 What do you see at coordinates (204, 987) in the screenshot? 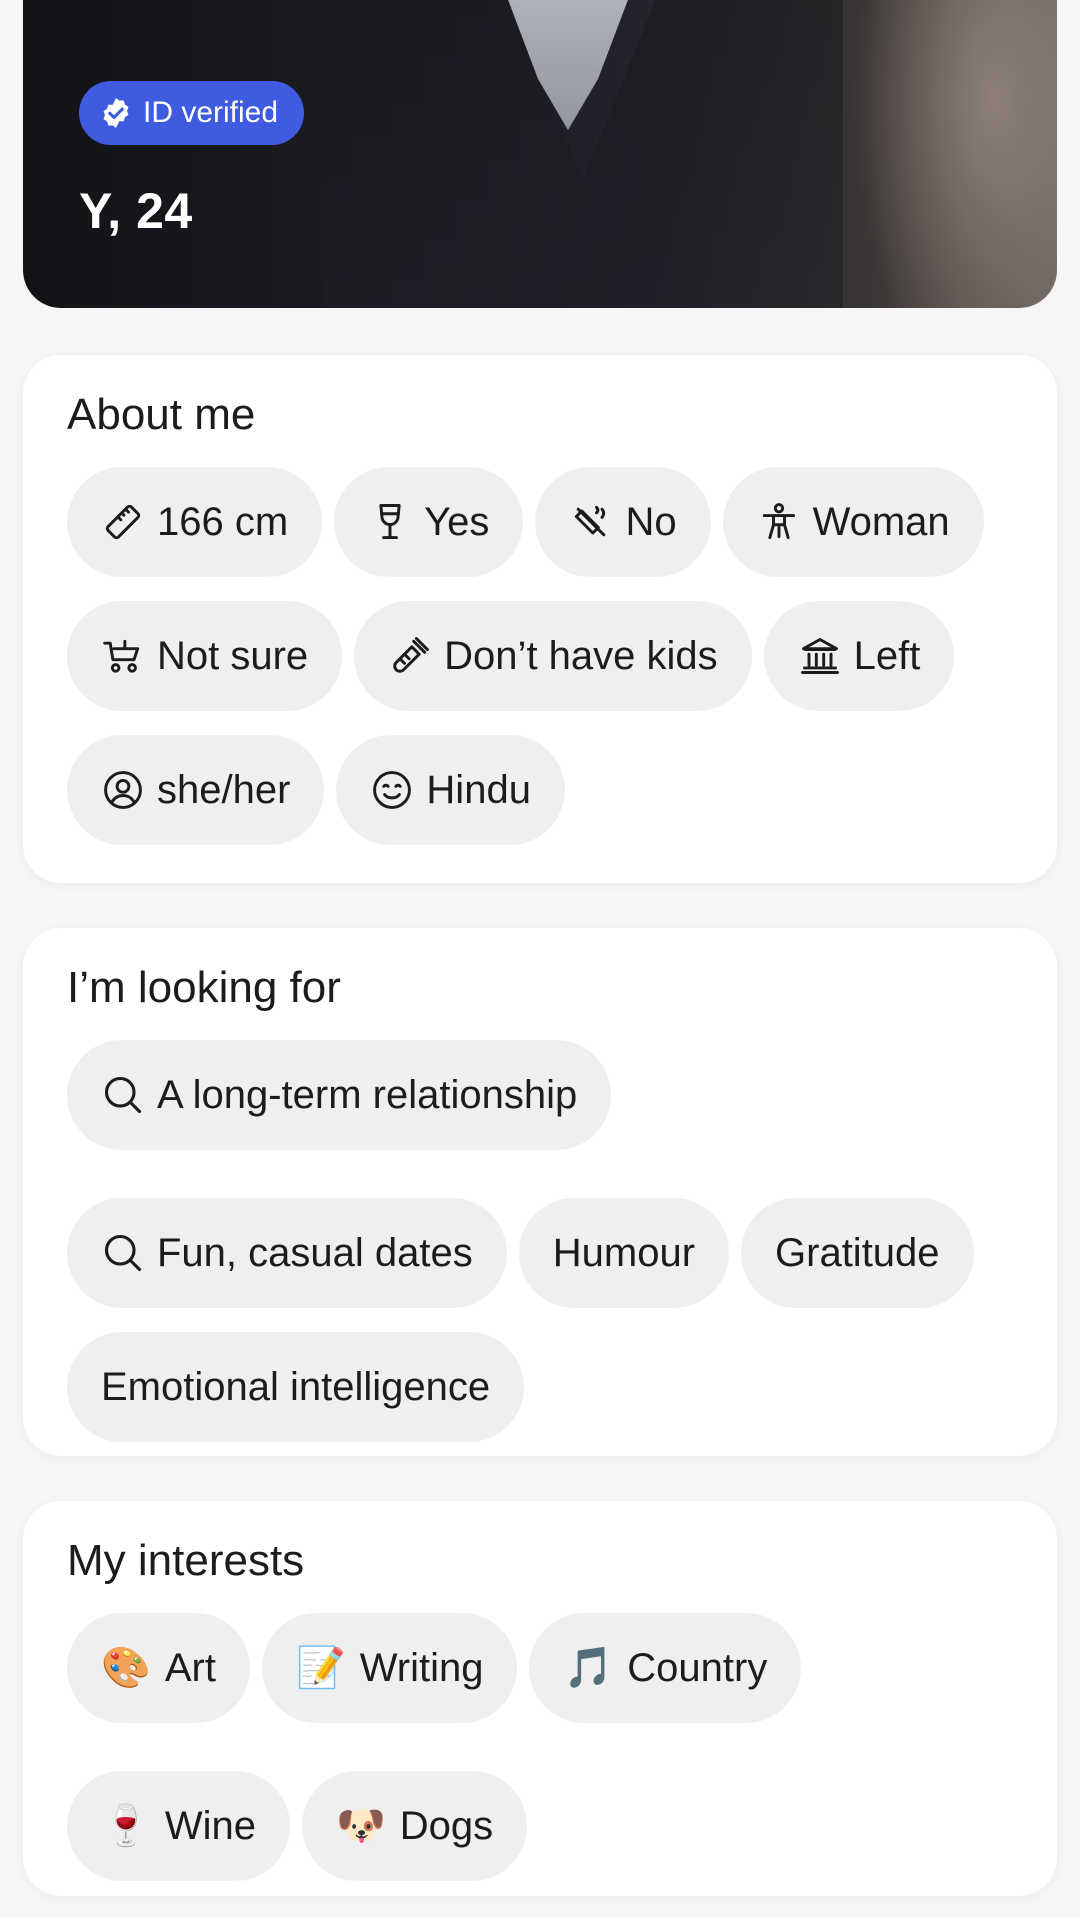
I see `looking-for-title: I’m looking for` at bounding box center [204, 987].